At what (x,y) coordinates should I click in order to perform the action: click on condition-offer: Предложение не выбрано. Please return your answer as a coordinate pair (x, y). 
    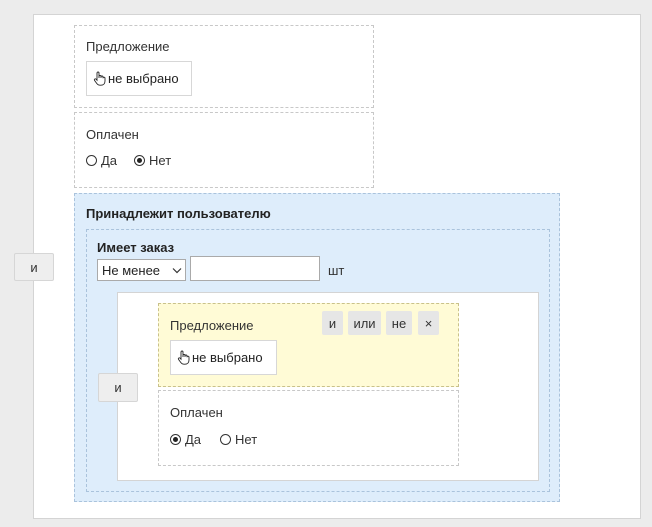
    Looking at the image, I should click on (224, 66).